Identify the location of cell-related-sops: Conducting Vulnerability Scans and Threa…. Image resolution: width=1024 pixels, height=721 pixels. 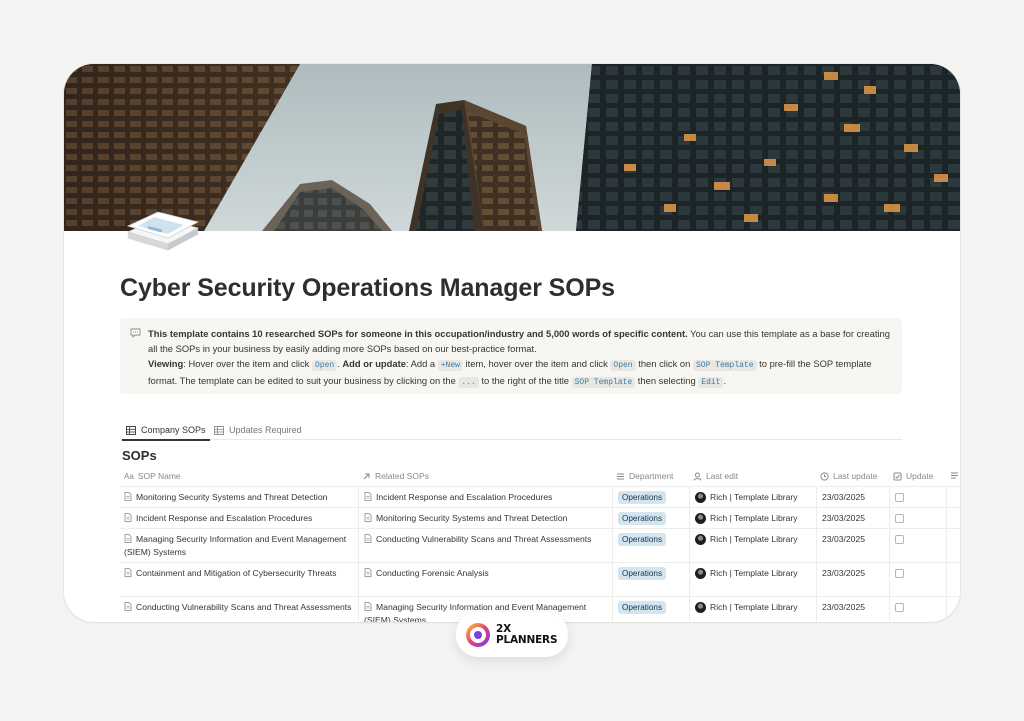
(485, 545).